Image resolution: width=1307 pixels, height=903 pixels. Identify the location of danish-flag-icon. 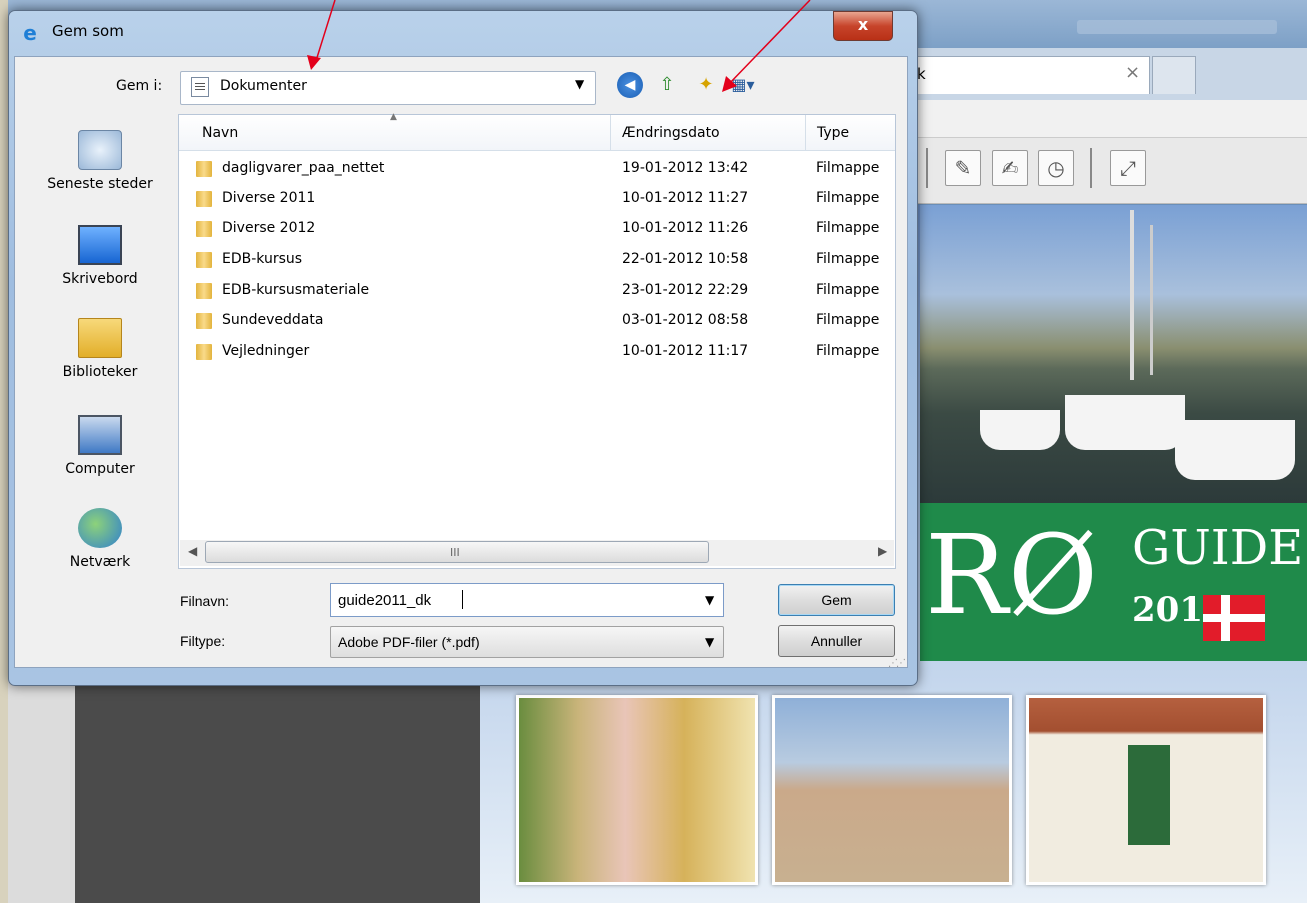
(1234, 618).